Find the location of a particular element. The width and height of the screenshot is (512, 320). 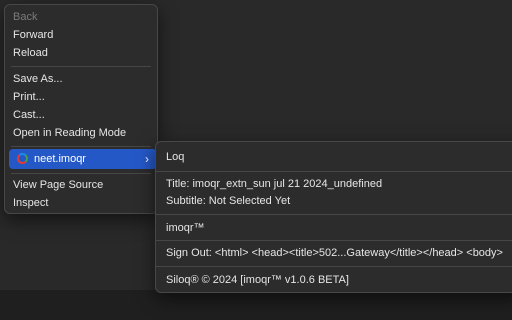

extension-logo-icon is located at coordinates (22, 158).